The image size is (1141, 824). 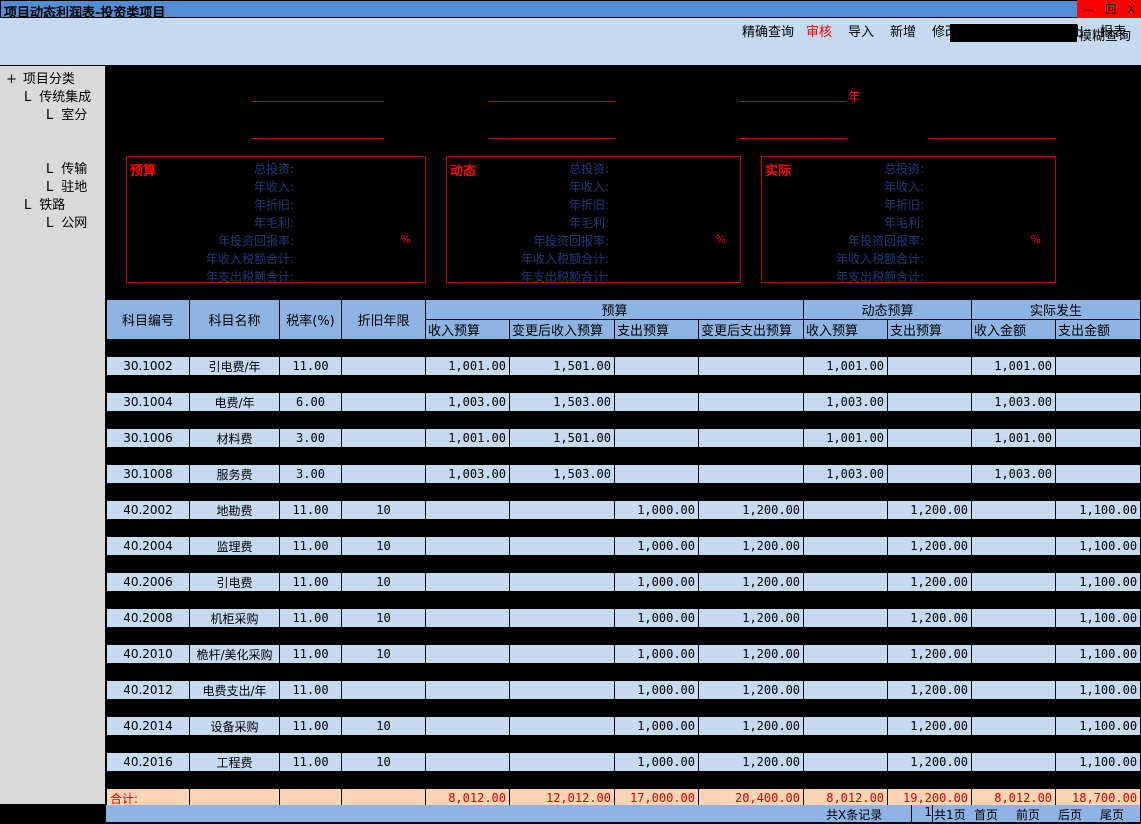 I want to click on tree-item: L 公网, so click(x=66, y=221).